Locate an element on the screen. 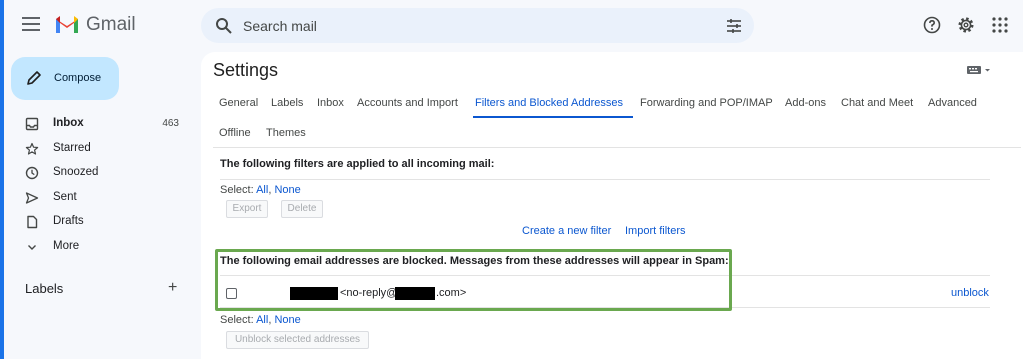  compose-button: Compose is located at coordinates (65, 78).